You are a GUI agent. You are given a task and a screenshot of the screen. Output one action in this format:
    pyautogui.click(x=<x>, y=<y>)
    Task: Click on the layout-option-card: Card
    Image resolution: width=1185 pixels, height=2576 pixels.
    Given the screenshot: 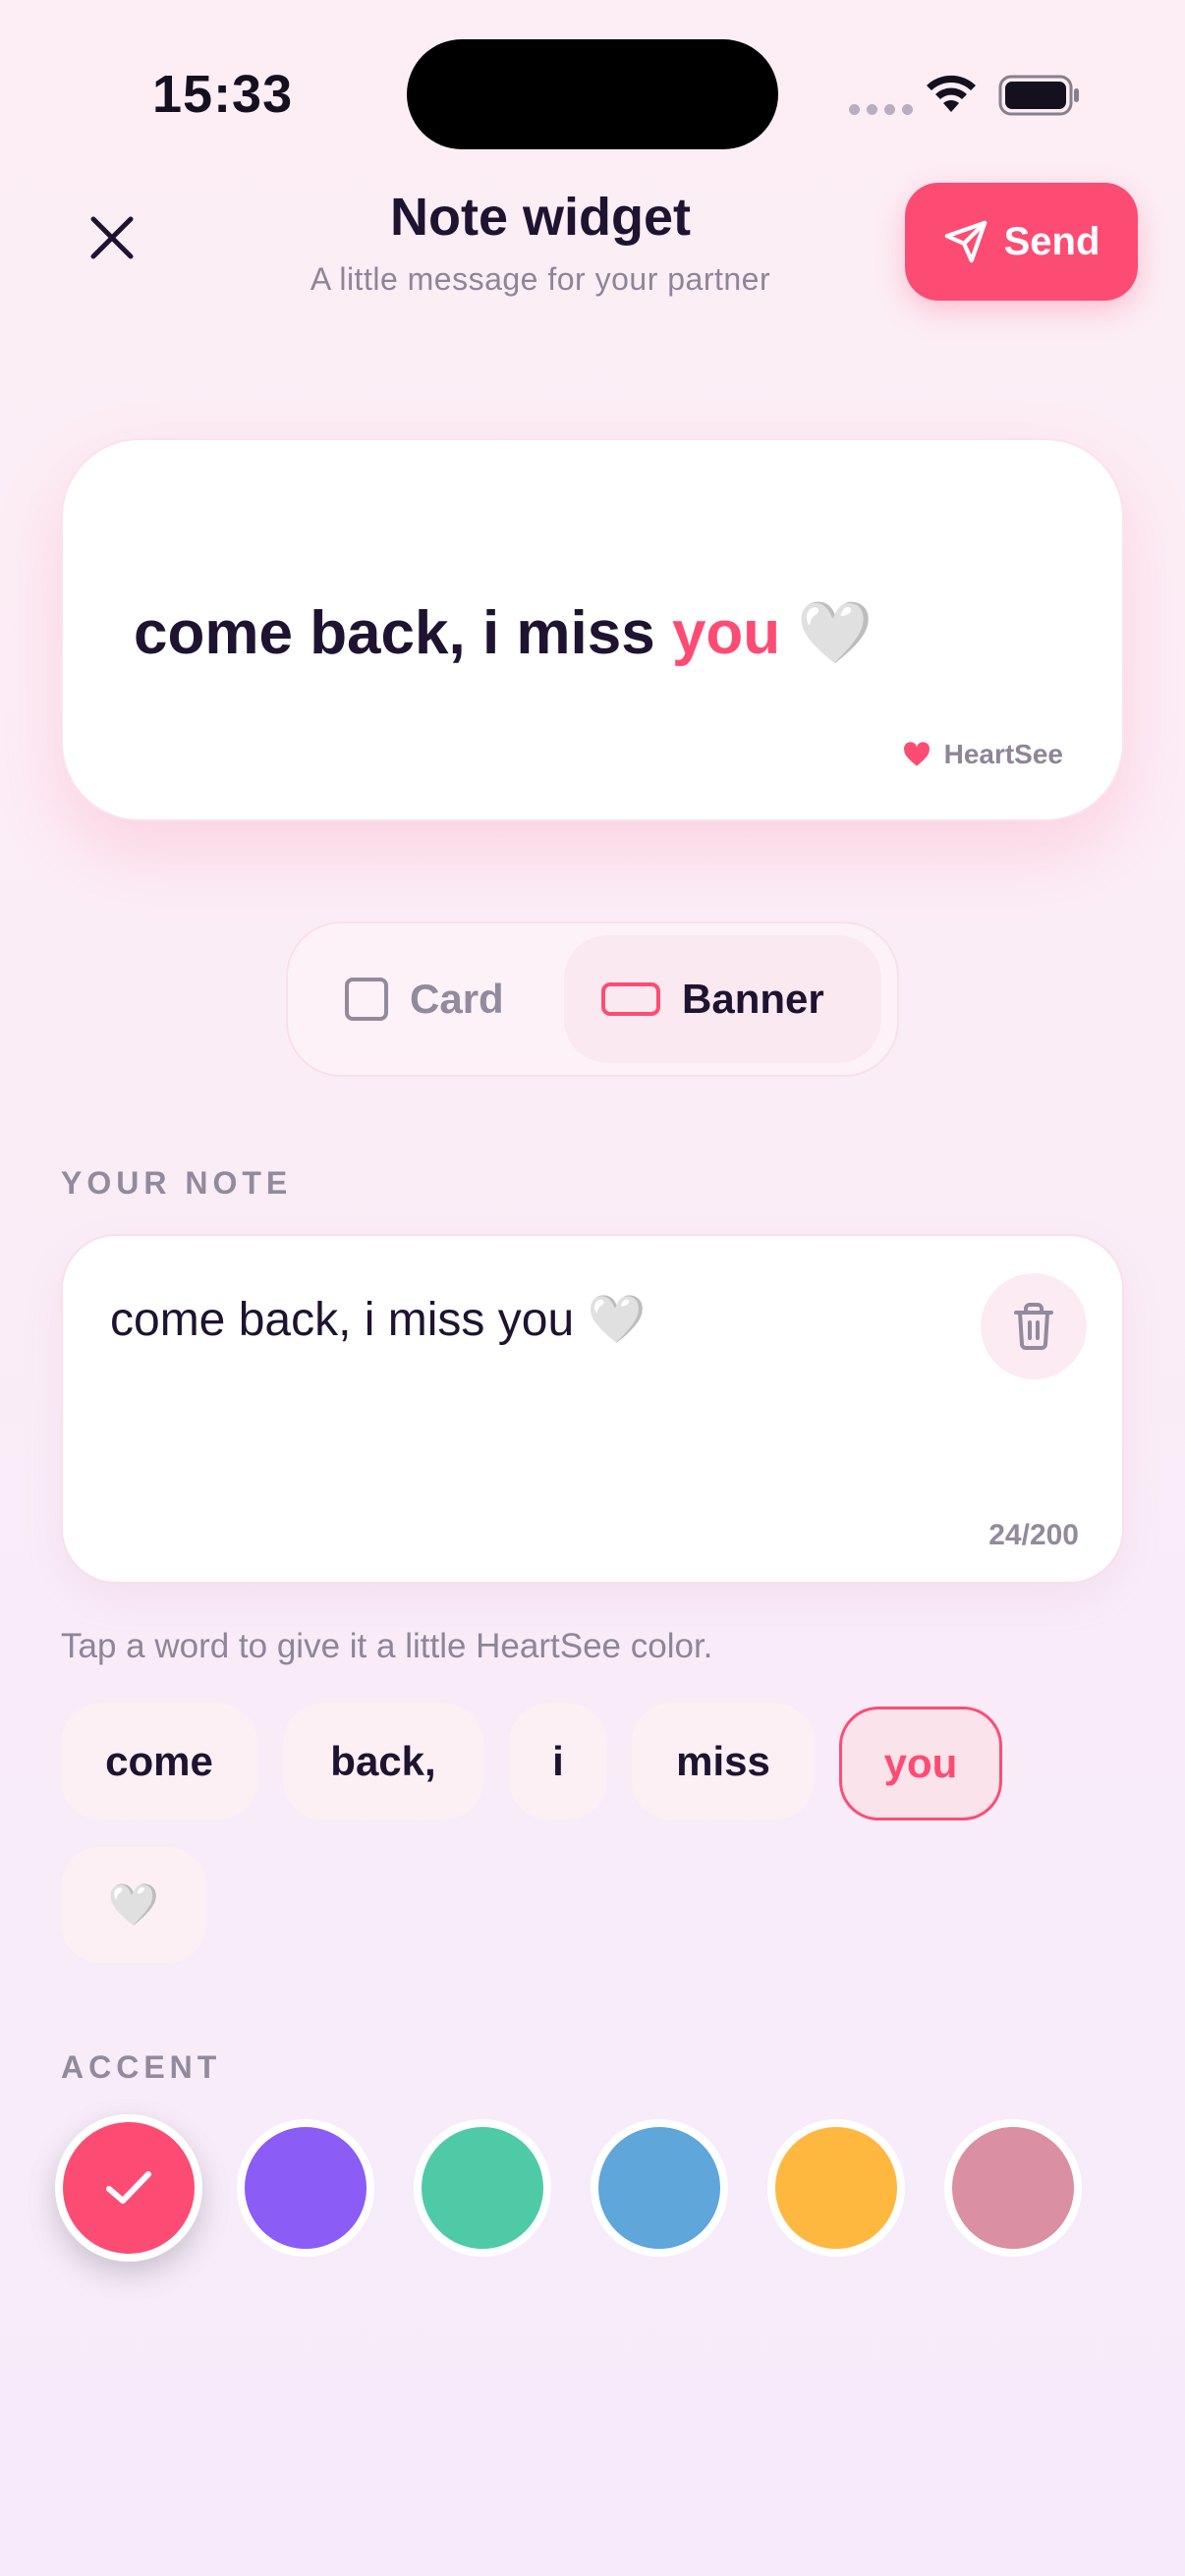 What is the action you would take?
    pyautogui.click(x=463, y=999)
    